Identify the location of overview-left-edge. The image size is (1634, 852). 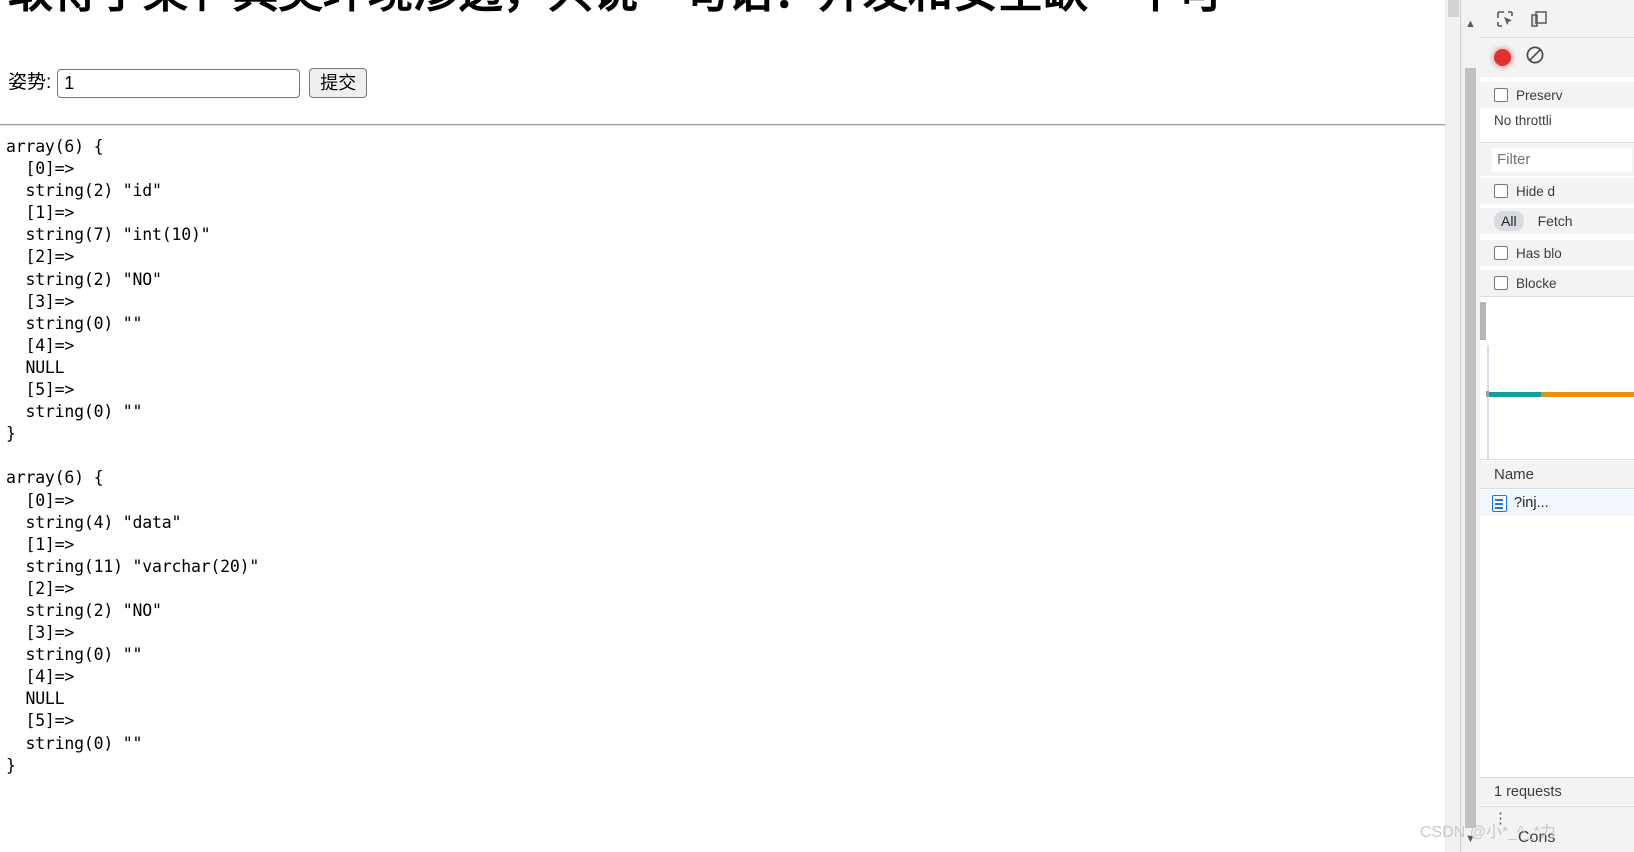
(1488, 402).